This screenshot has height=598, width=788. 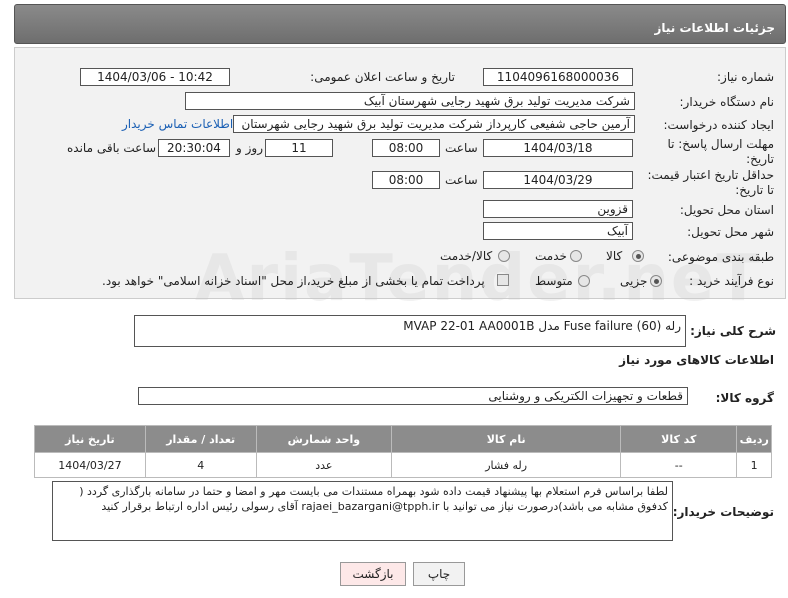 I want to click on process-option-medium: متوسط, so click(x=554, y=281).